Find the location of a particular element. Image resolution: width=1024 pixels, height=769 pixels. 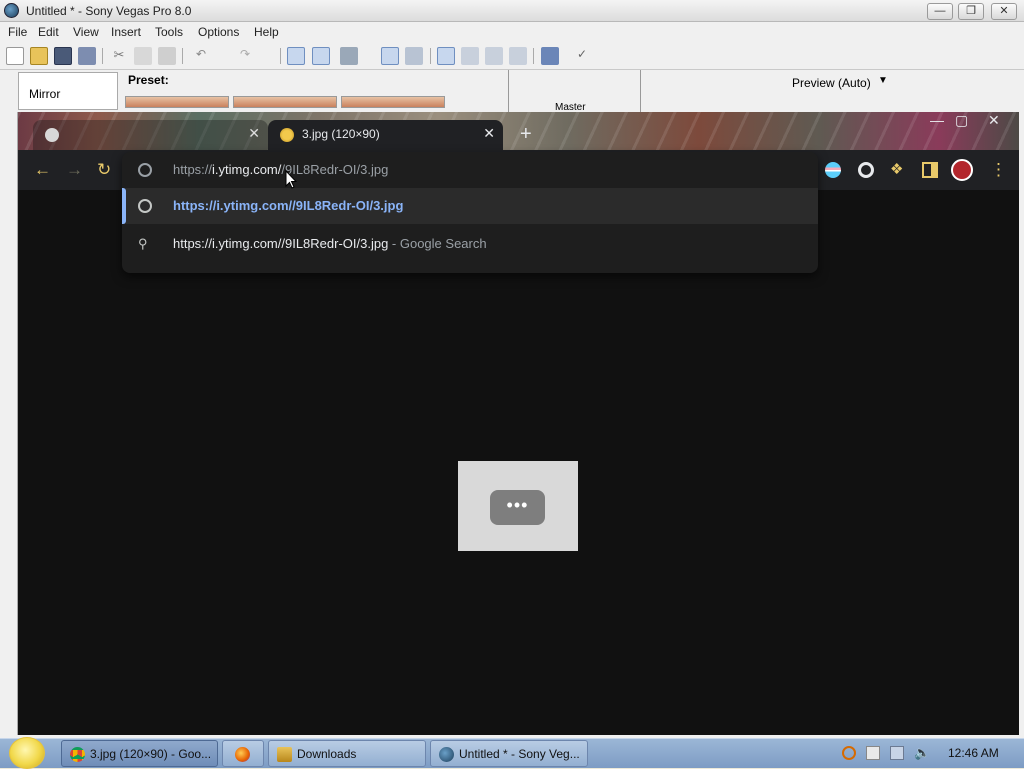

forward-icon: → is located at coordinates (74, 169).